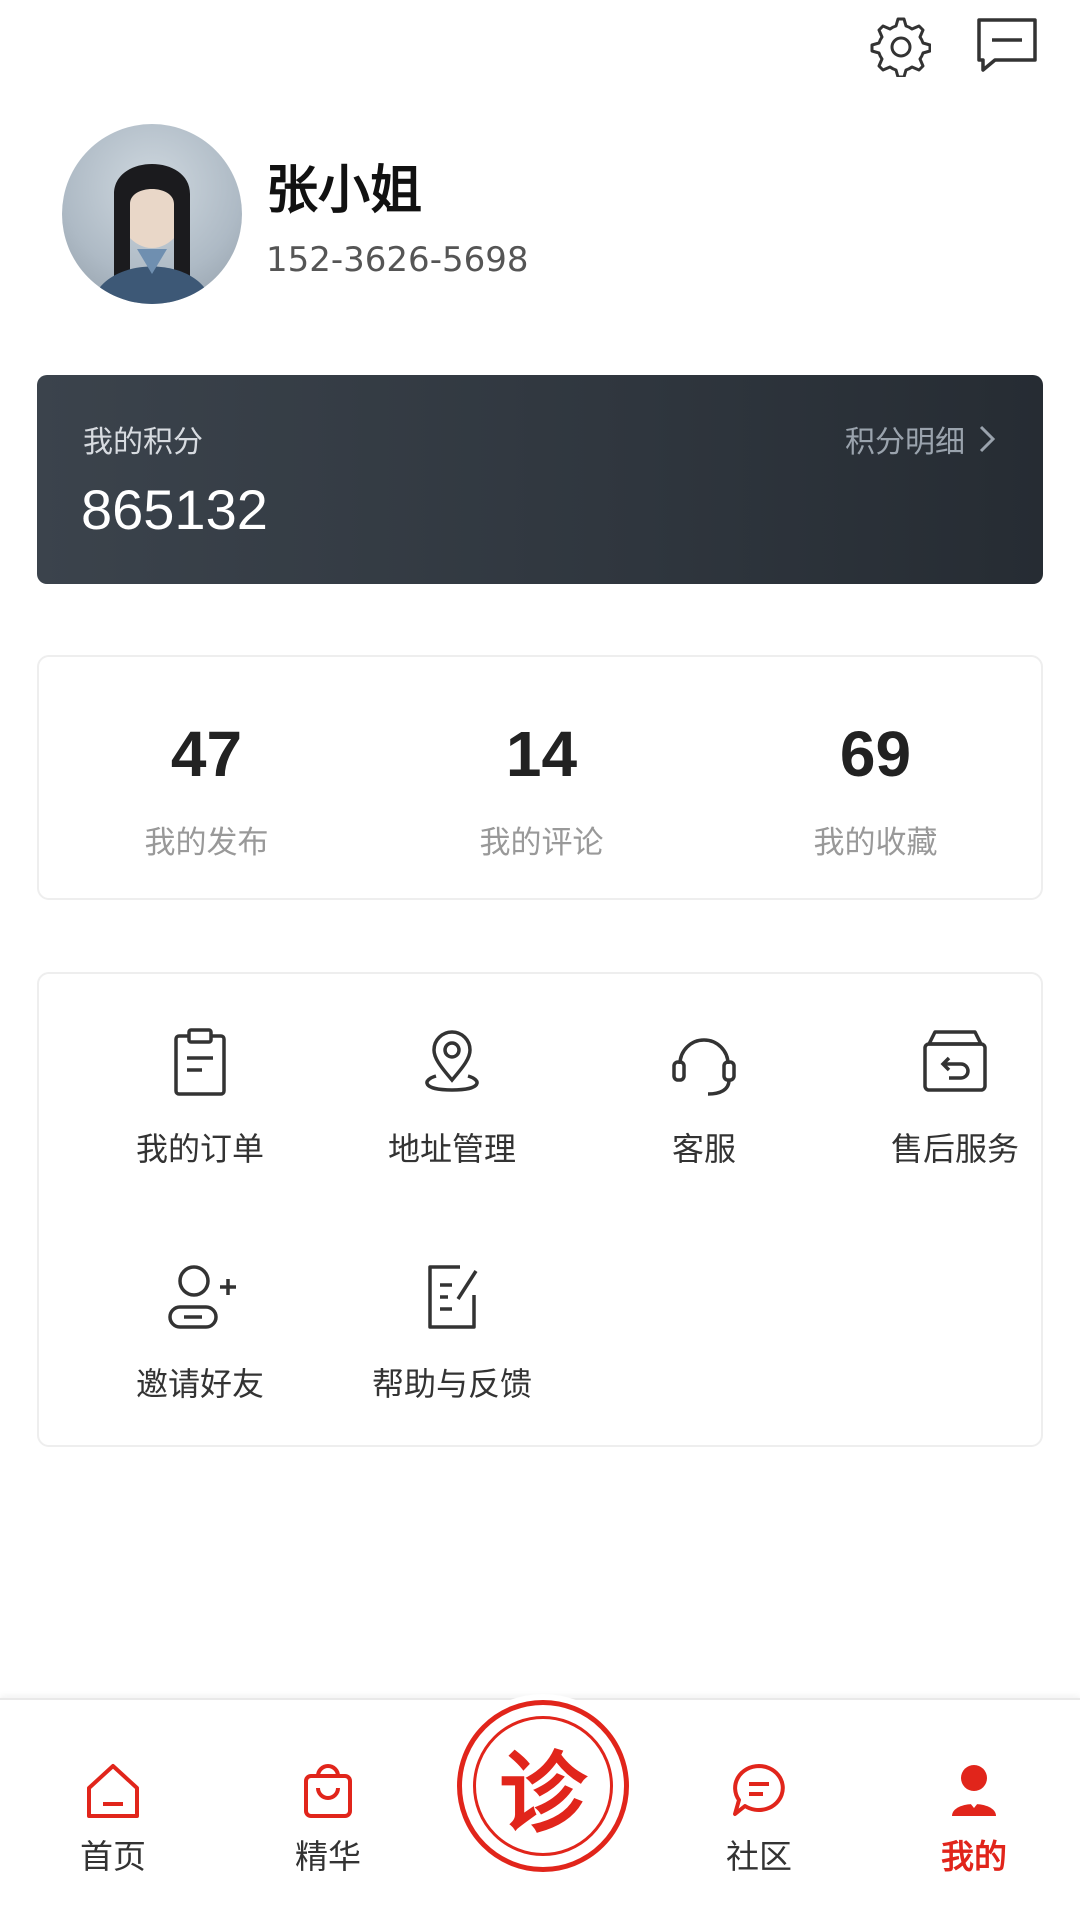 The width and height of the screenshot is (1080, 1922). I want to click on nav-label: 精华, so click(328, 1856).